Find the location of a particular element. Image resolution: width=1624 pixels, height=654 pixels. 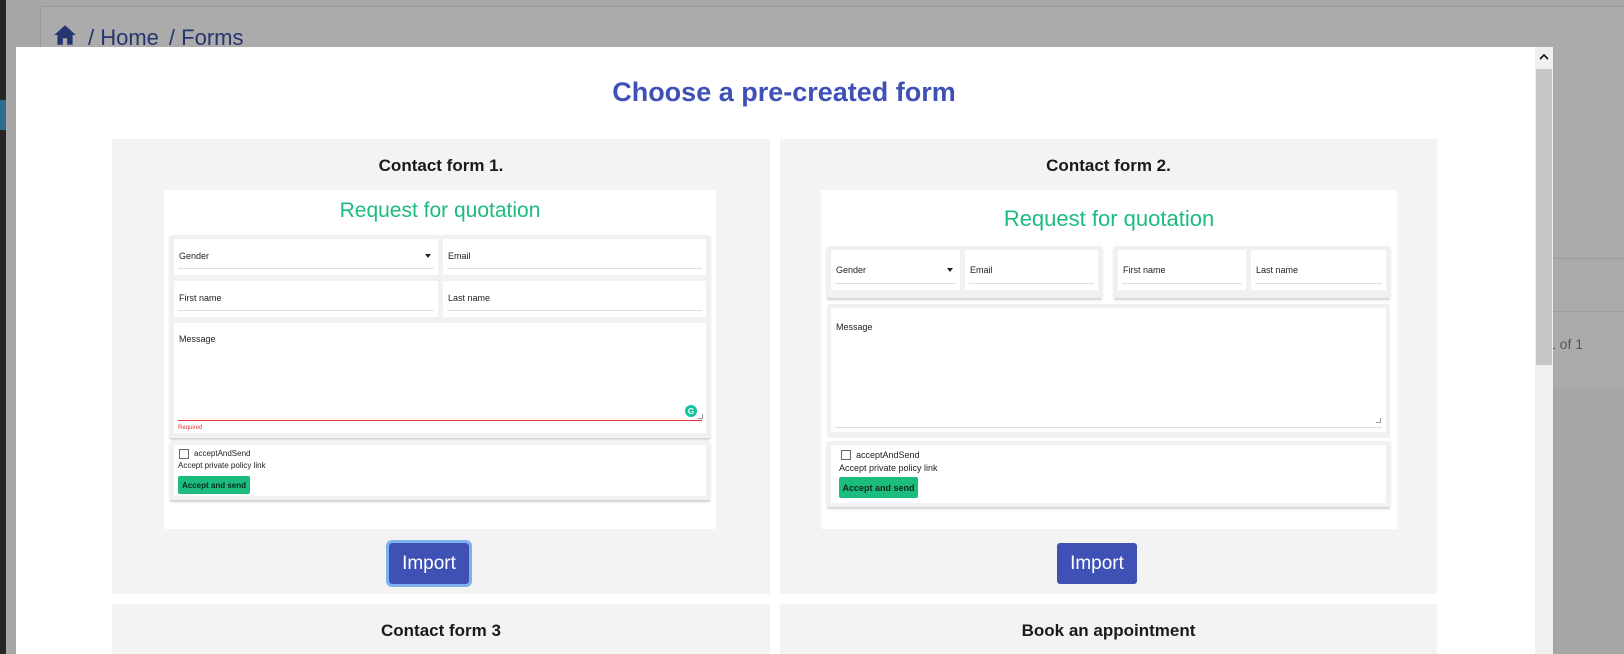

card-title: Contact form 2. is located at coordinates (1108, 165).